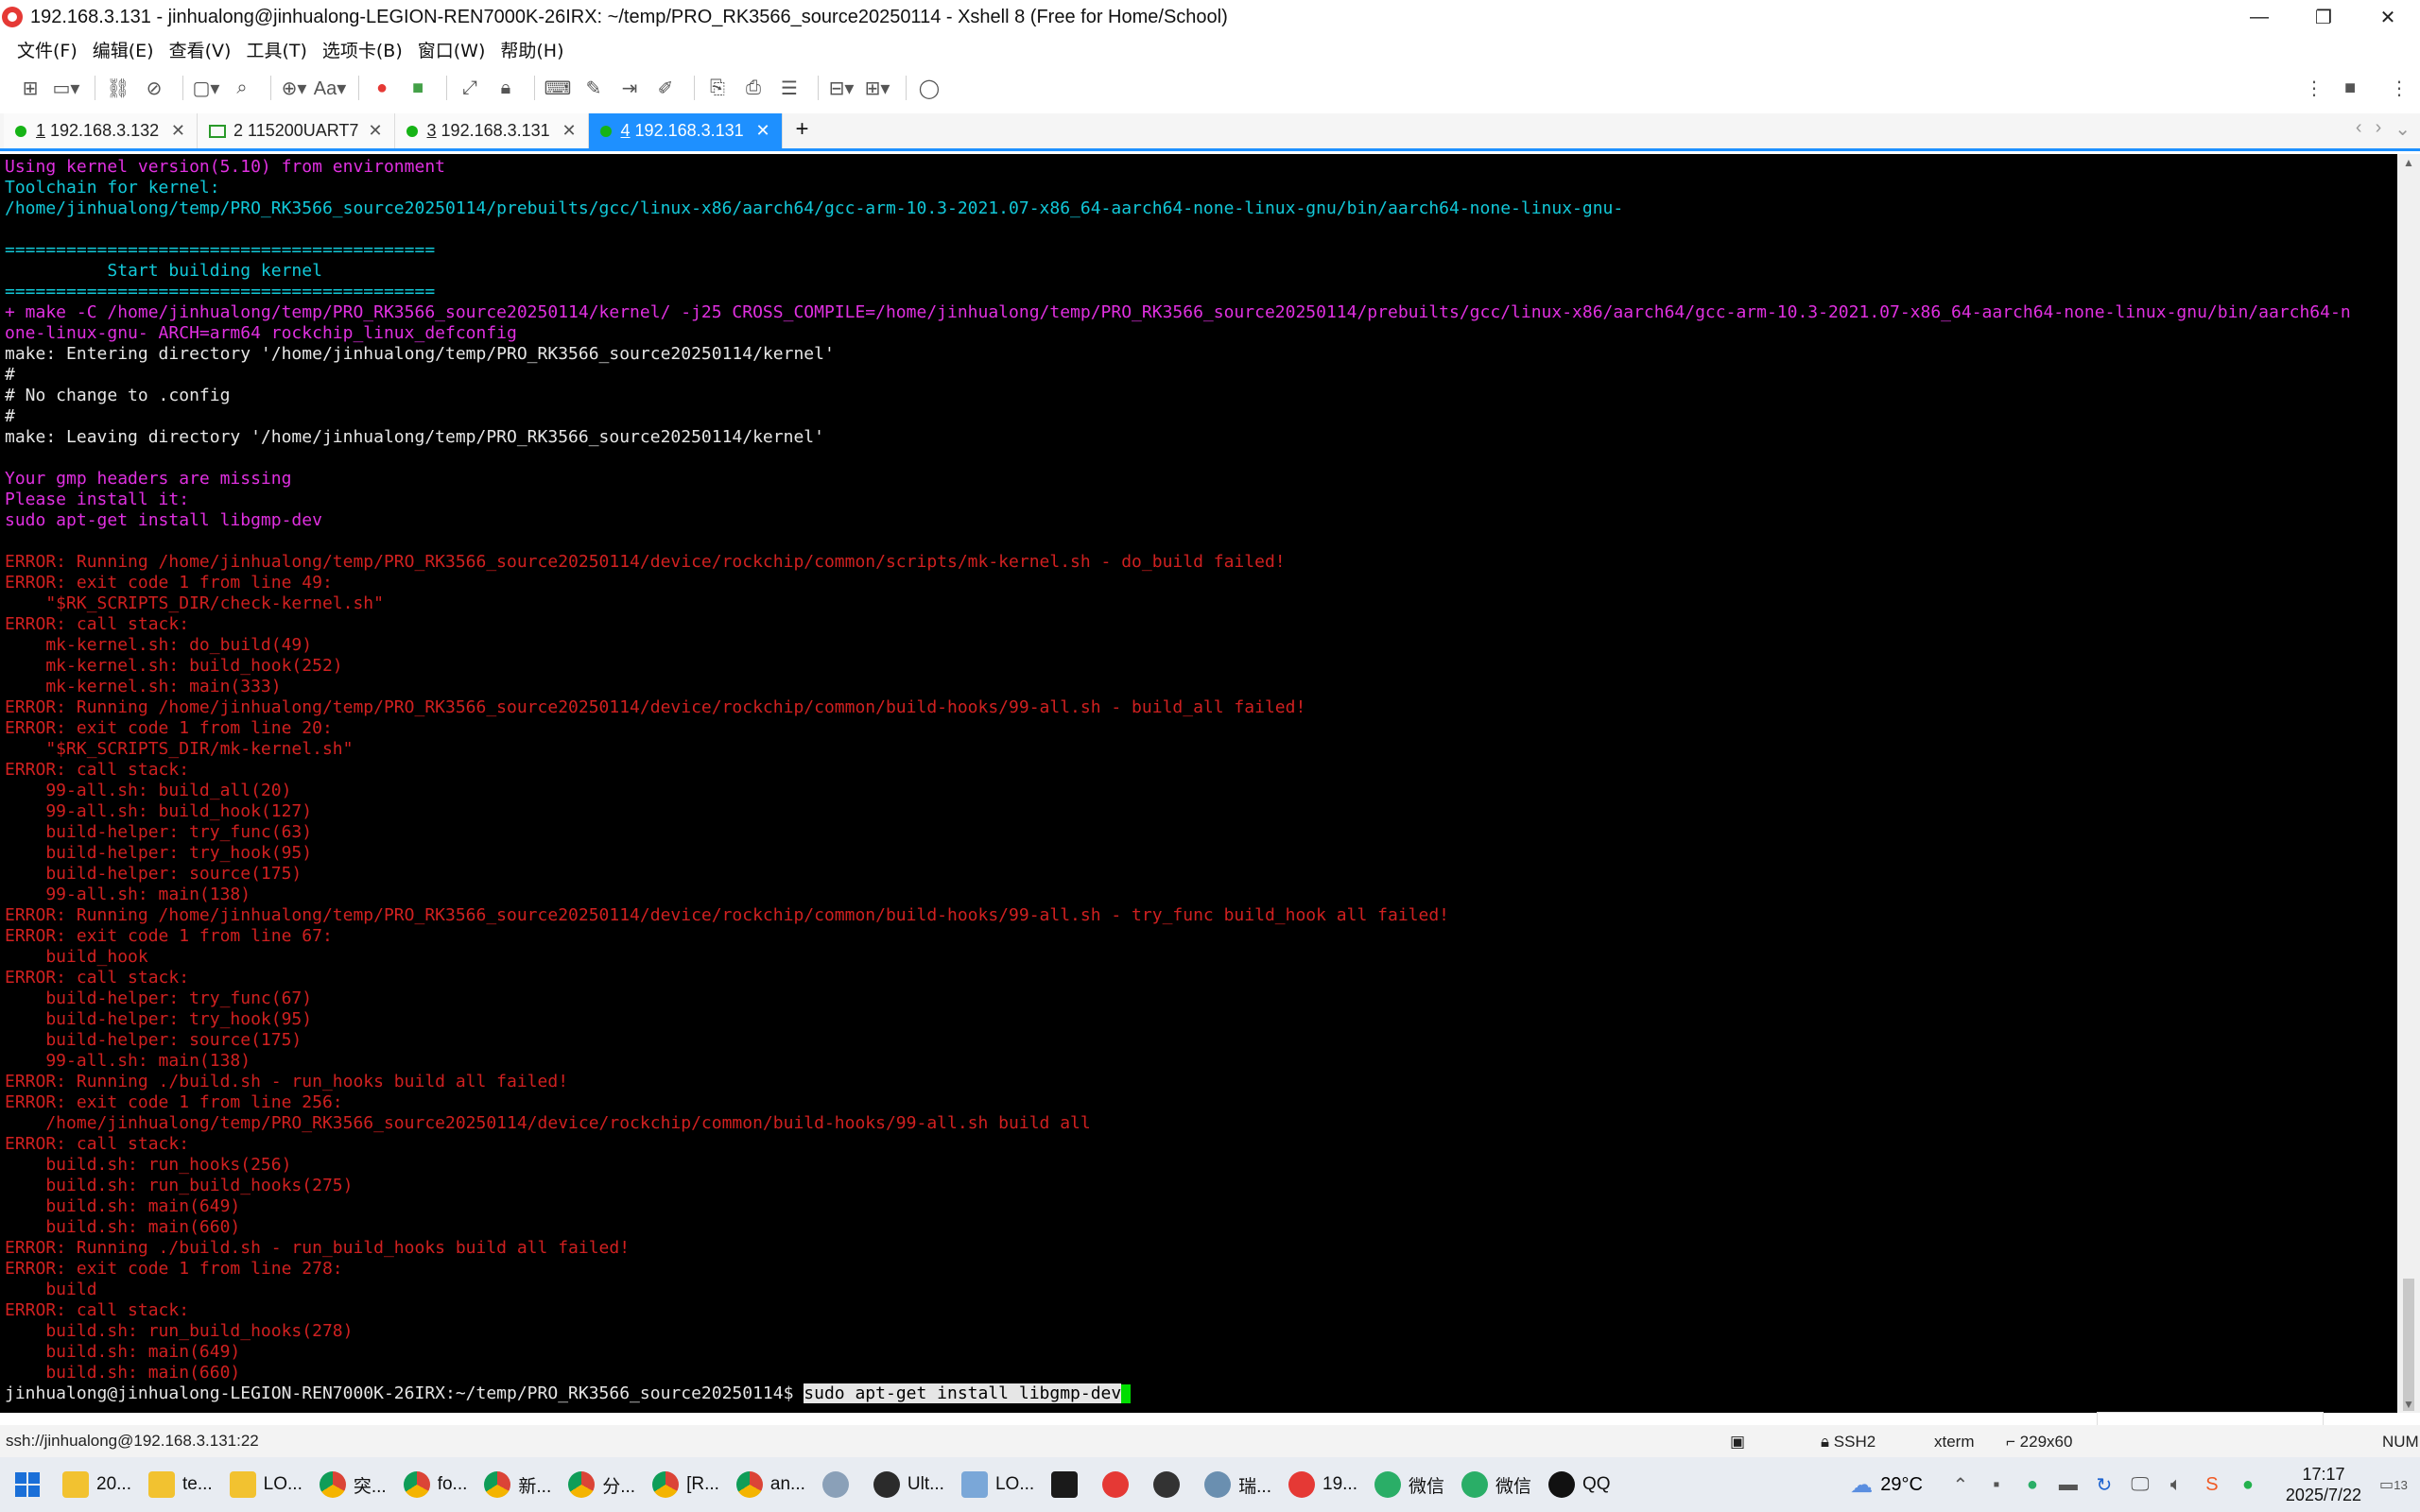 This screenshot has width=2420, height=1512. Describe the element at coordinates (1996, 1484) in the screenshot. I see `tray-app-icon: ▪` at that location.